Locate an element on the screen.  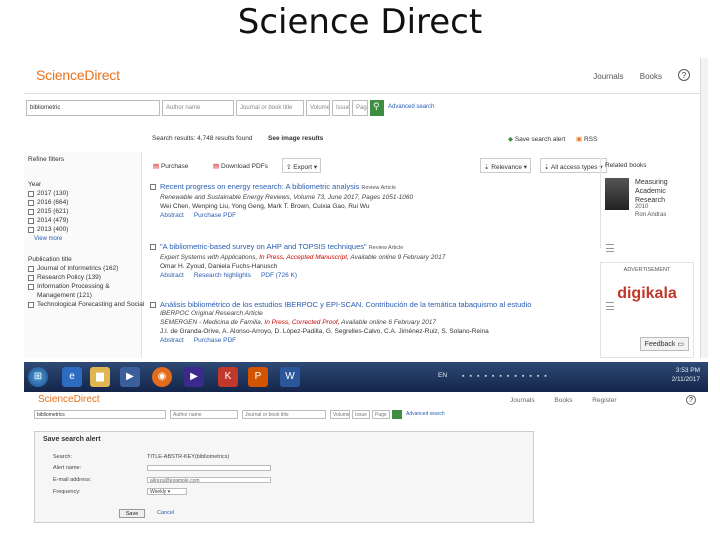
system-clock: 3:53 PM 2/11/2017 is located at coordinates (686, 375).